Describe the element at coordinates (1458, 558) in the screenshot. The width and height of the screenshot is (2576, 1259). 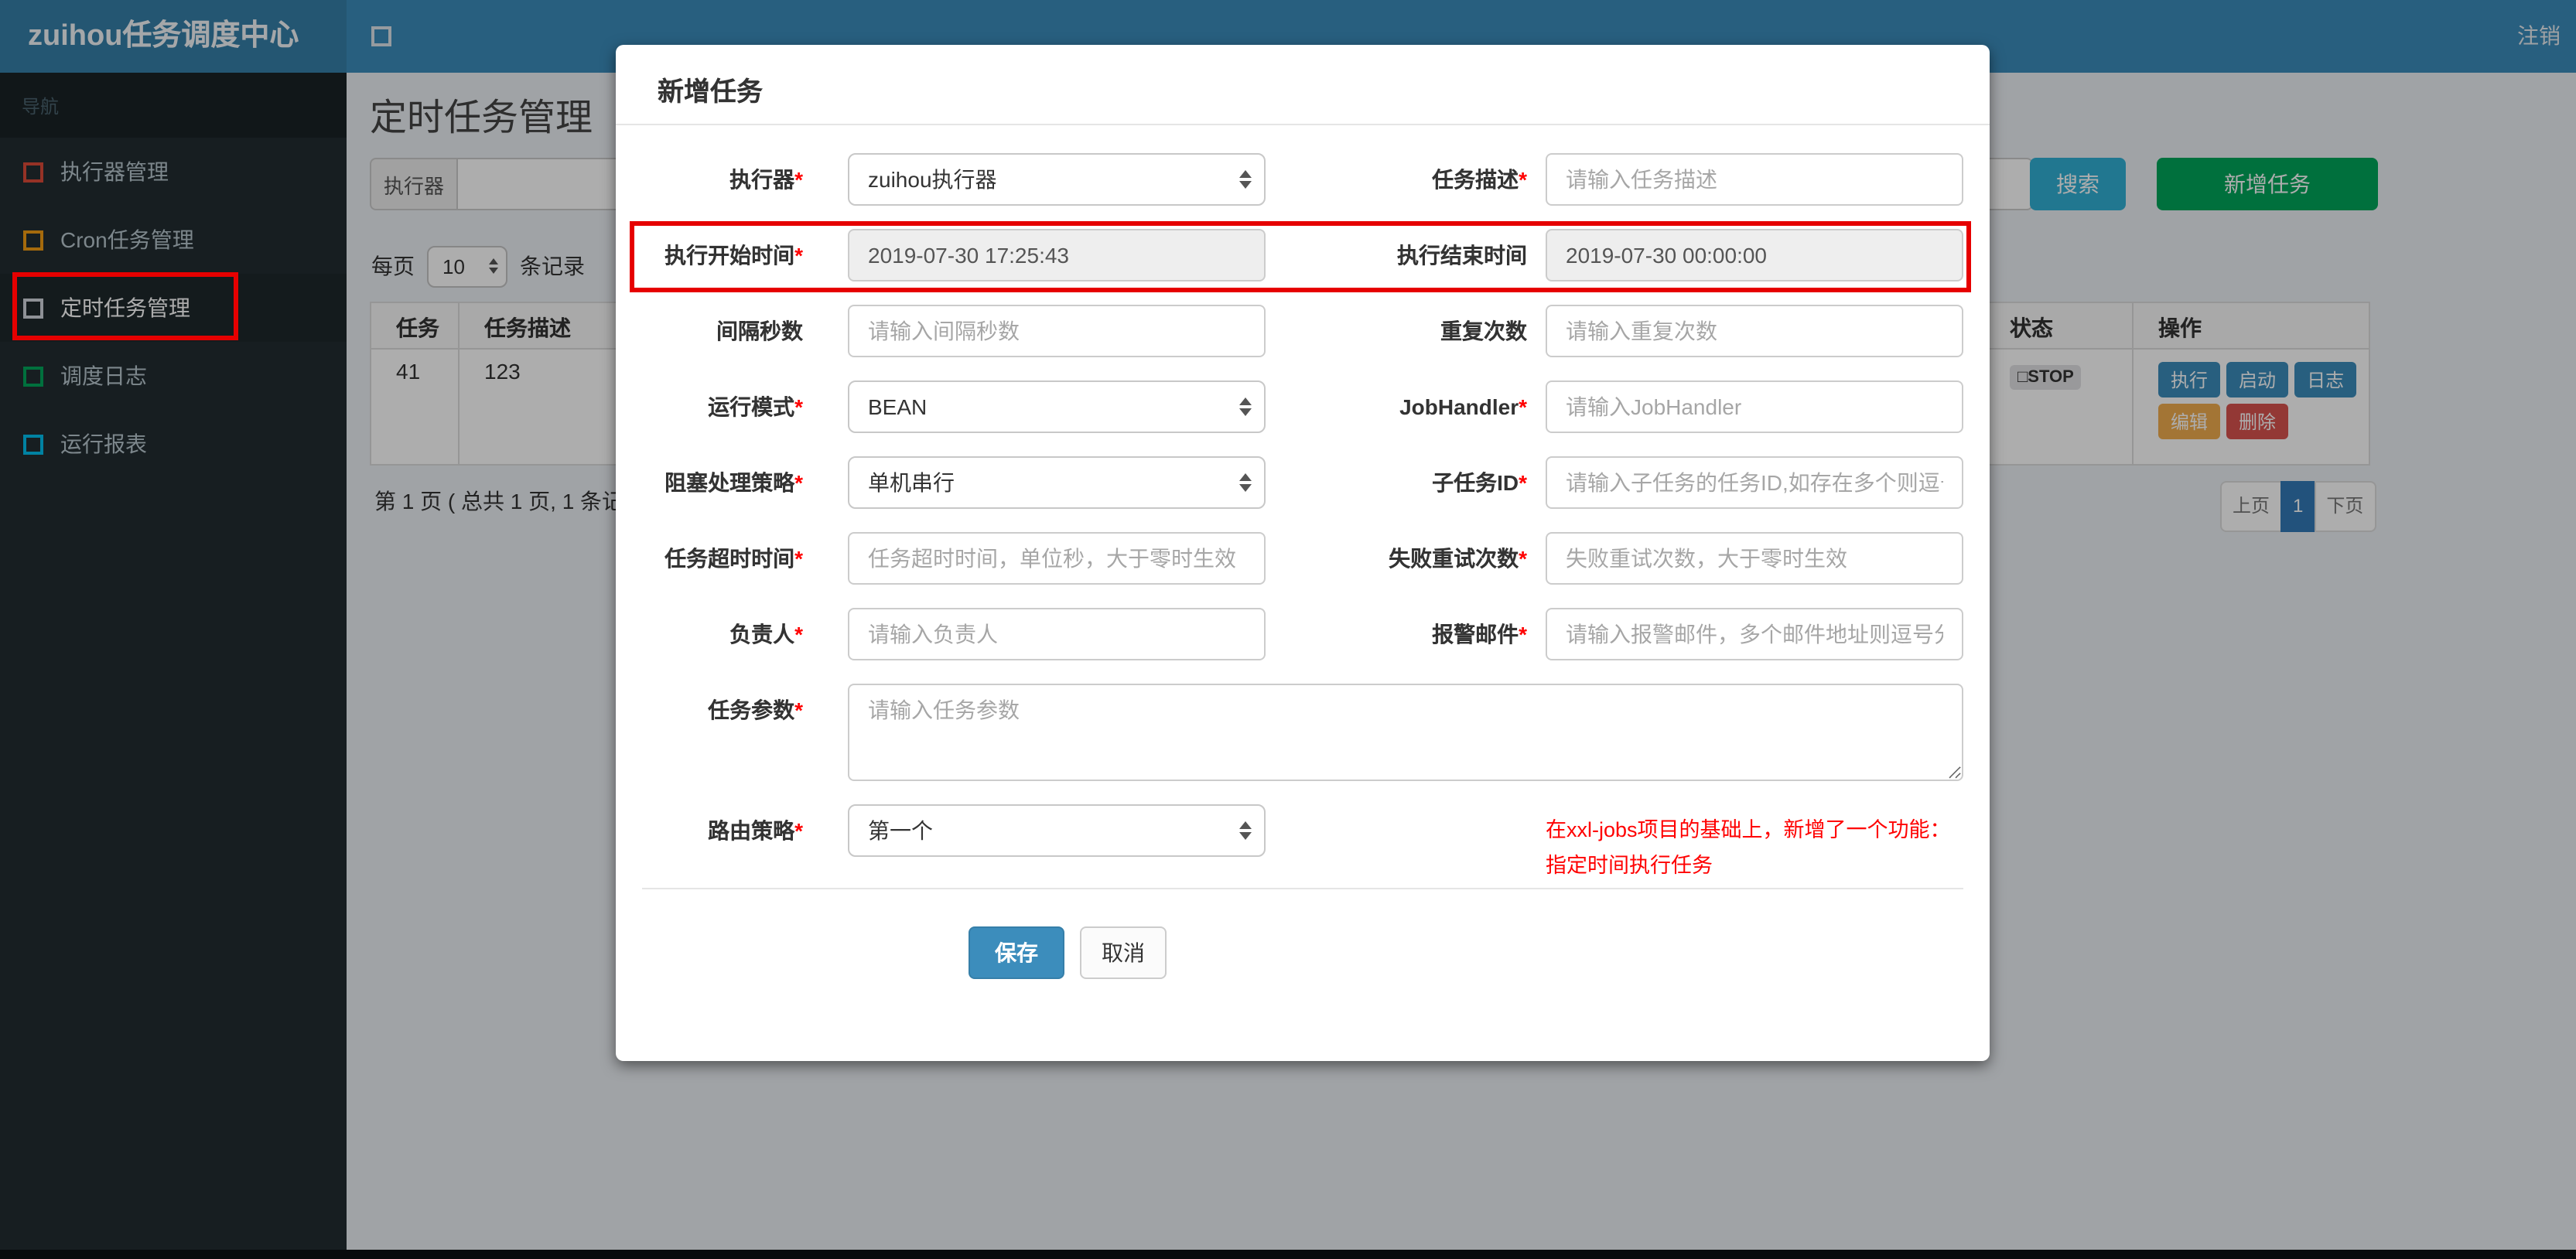
I see `field-label-fail-retry-count: 失败重试次数*` at that location.